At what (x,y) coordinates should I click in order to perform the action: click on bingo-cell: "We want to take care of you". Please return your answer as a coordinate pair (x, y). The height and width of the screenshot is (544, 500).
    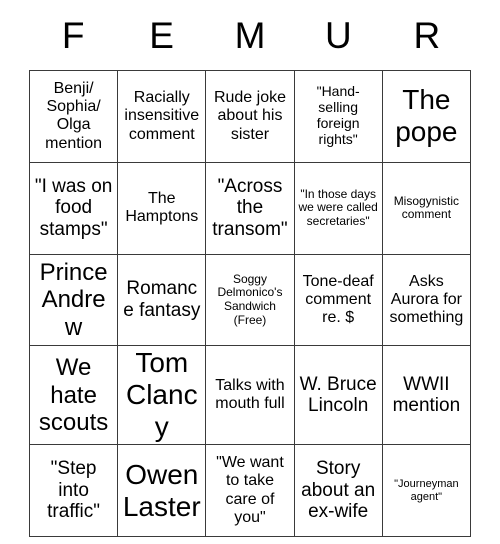
    Looking at the image, I should click on (250, 490).